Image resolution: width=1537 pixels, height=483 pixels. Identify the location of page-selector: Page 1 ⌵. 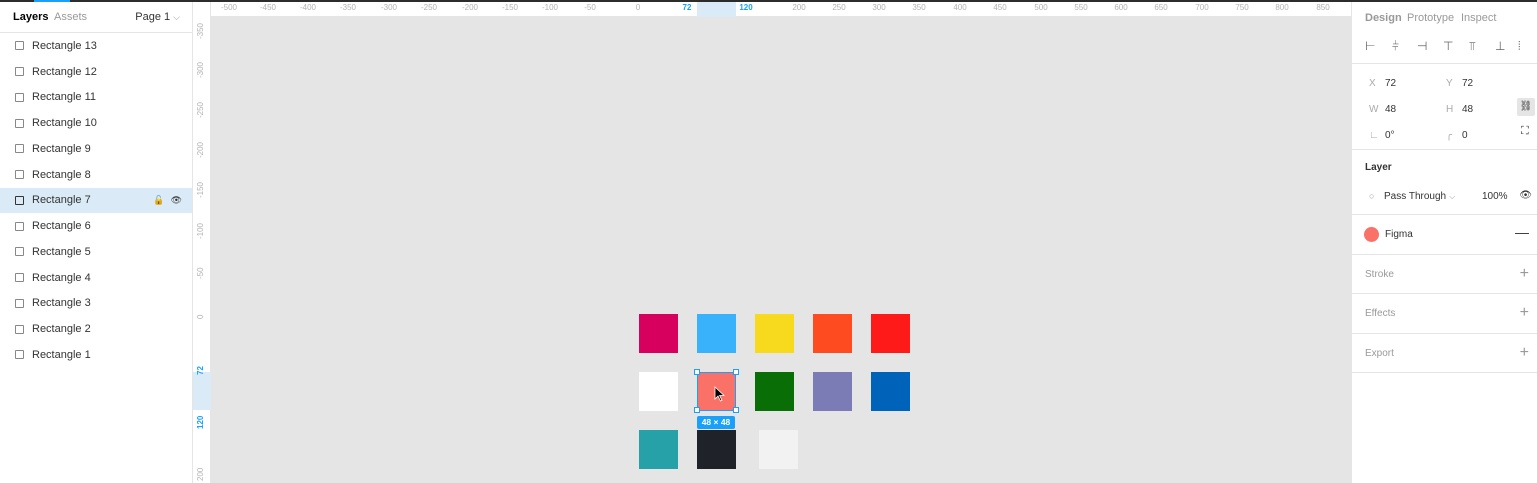
(157, 17).